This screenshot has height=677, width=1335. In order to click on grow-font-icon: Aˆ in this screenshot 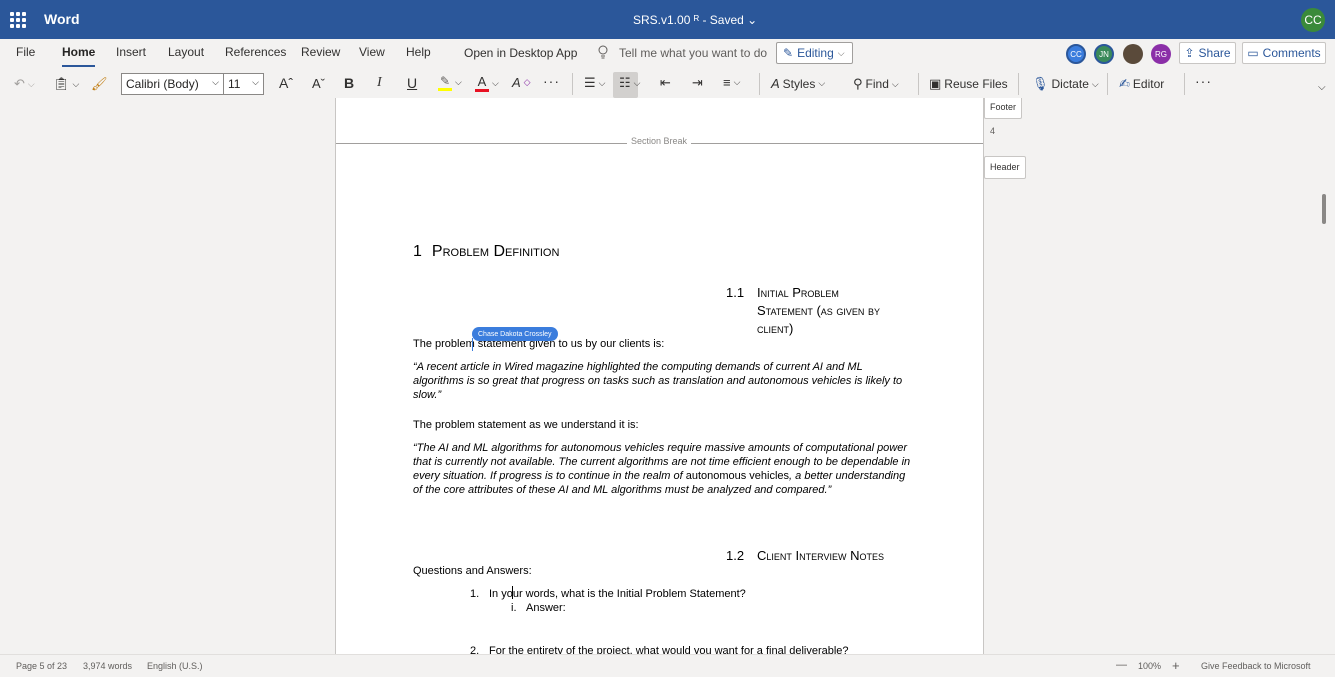, I will do `click(286, 83)`.